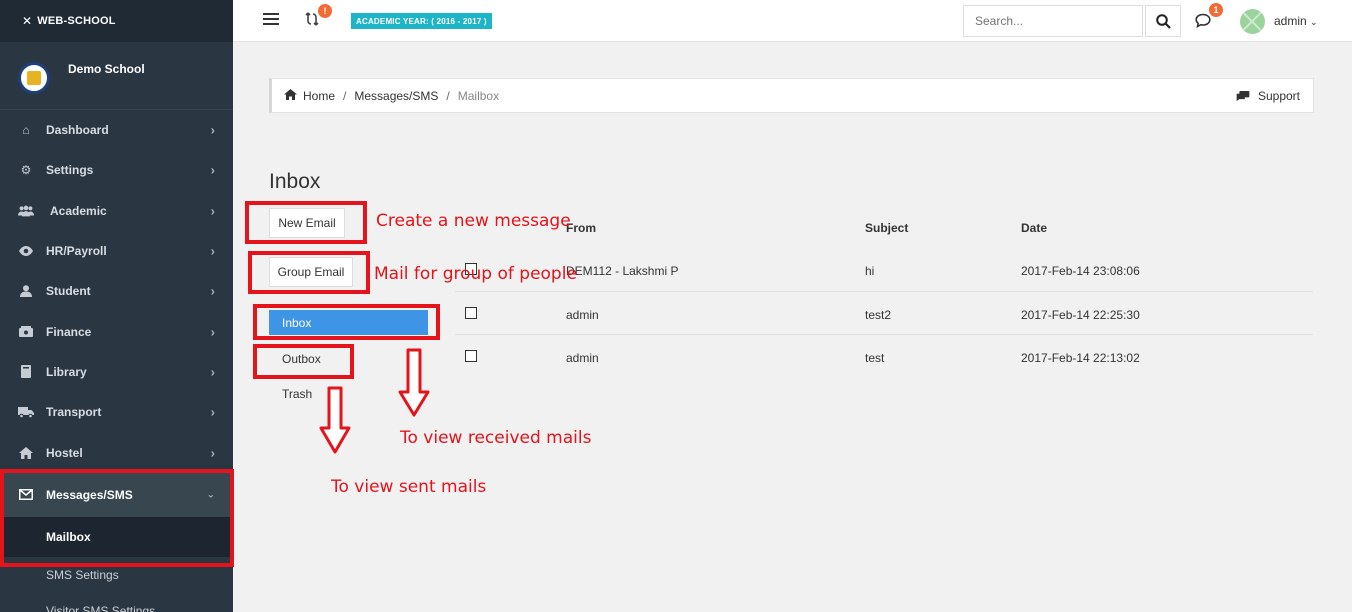  What do you see at coordinates (89, 494) in the screenshot?
I see `nav-label: Messages/SMS` at bounding box center [89, 494].